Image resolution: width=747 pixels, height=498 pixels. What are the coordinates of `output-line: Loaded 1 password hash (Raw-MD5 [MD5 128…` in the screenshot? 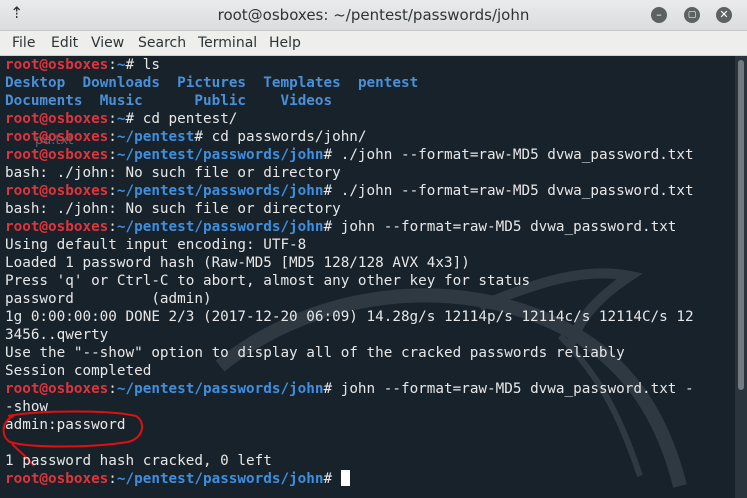 It's located at (237, 263).